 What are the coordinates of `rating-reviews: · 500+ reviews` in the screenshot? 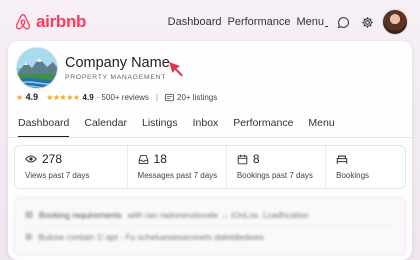 It's located at (123, 97).